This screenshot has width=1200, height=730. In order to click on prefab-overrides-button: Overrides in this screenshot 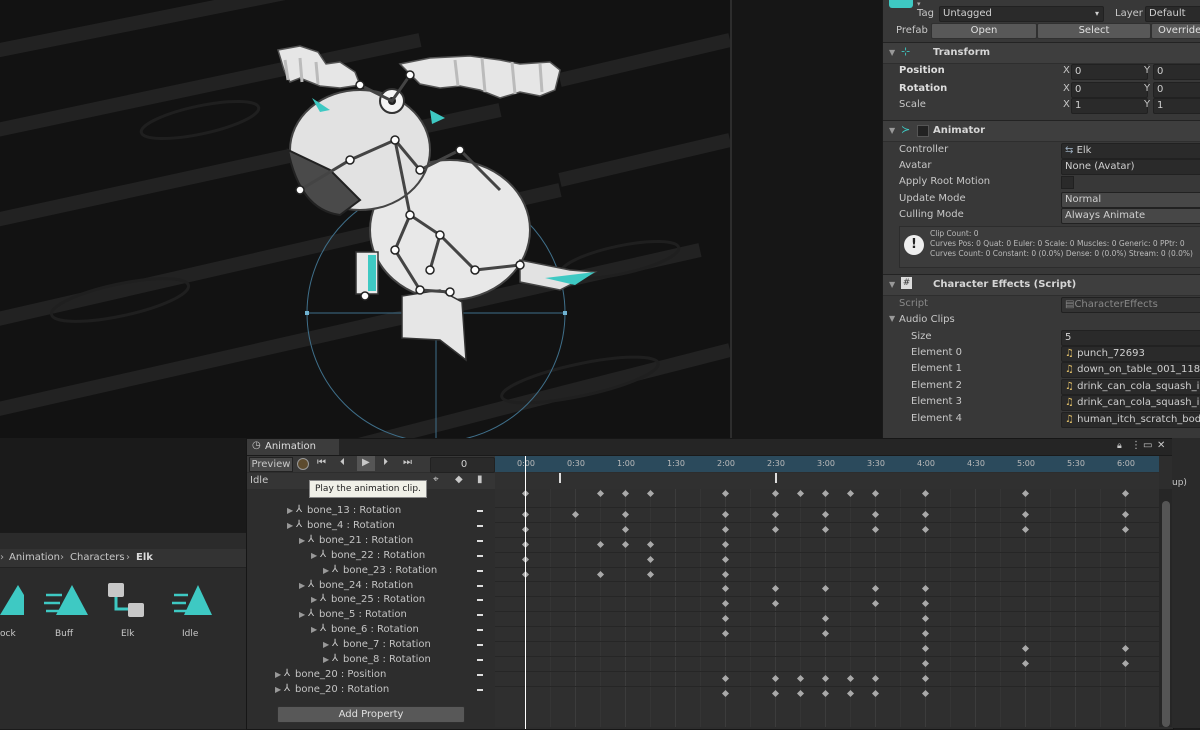, I will do `click(1175, 31)`.